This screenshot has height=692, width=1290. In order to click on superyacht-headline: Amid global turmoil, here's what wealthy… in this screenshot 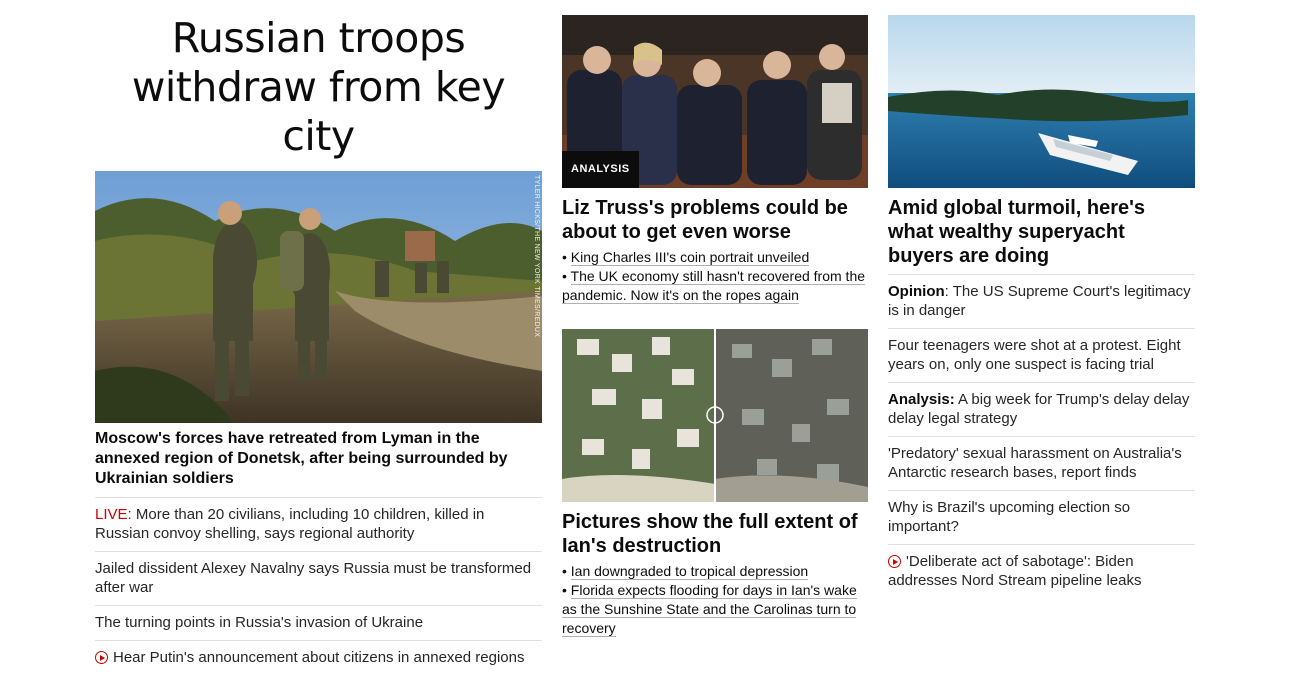, I will do `click(1041, 232)`.